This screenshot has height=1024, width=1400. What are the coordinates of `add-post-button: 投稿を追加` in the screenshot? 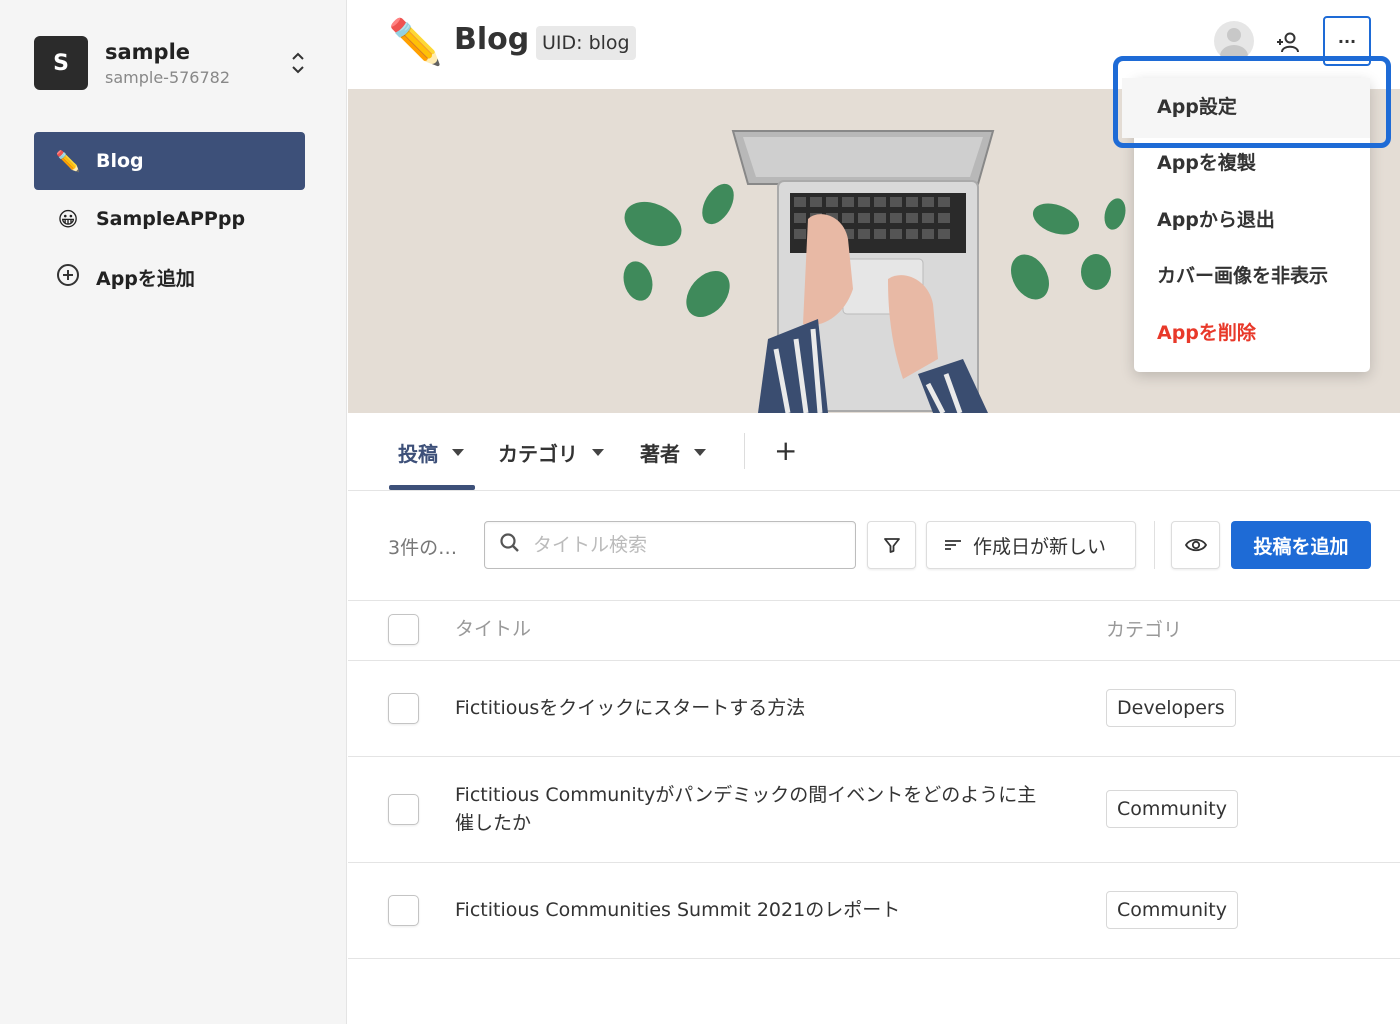 It's located at (1301, 545).